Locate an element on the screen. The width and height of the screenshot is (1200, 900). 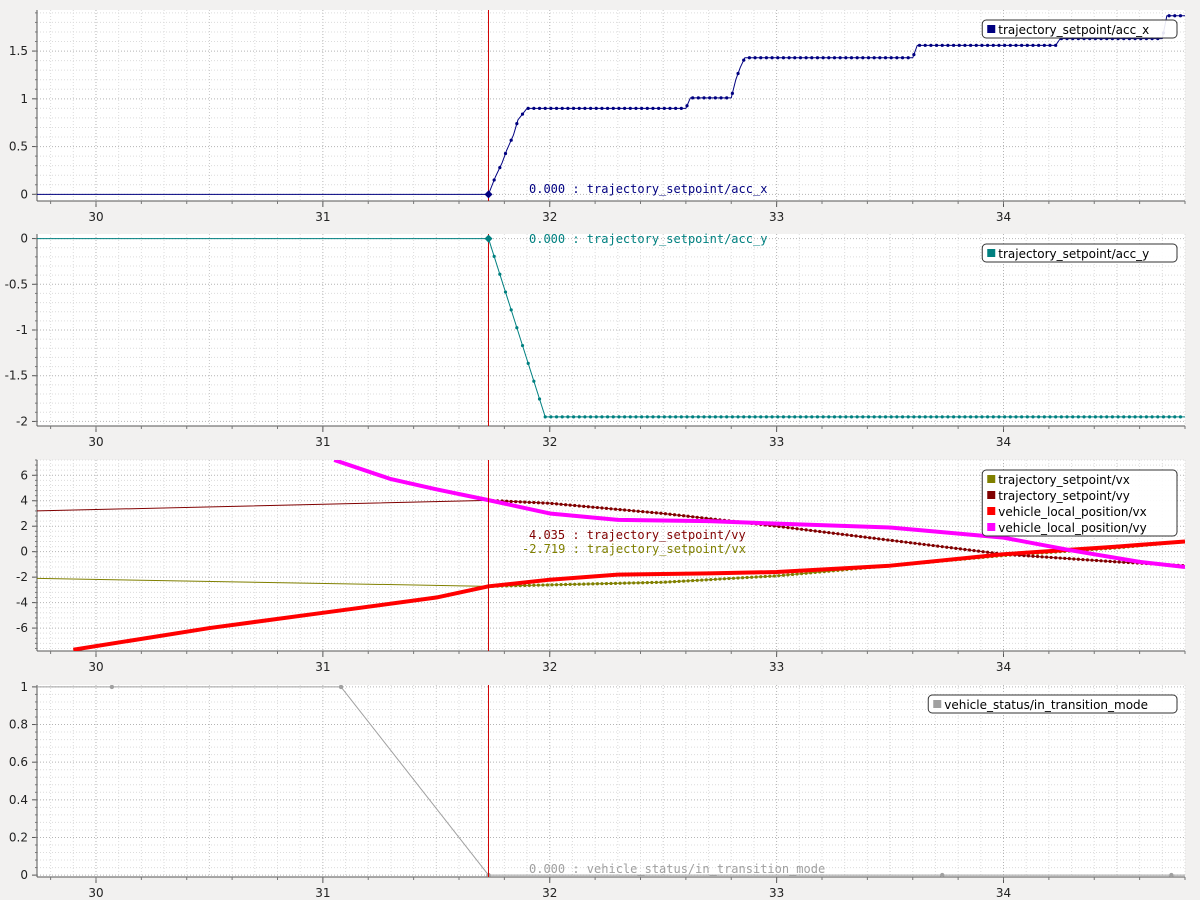
legend-entry: trajectory_setpoint/acc_x is located at coordinates (1073, 30).